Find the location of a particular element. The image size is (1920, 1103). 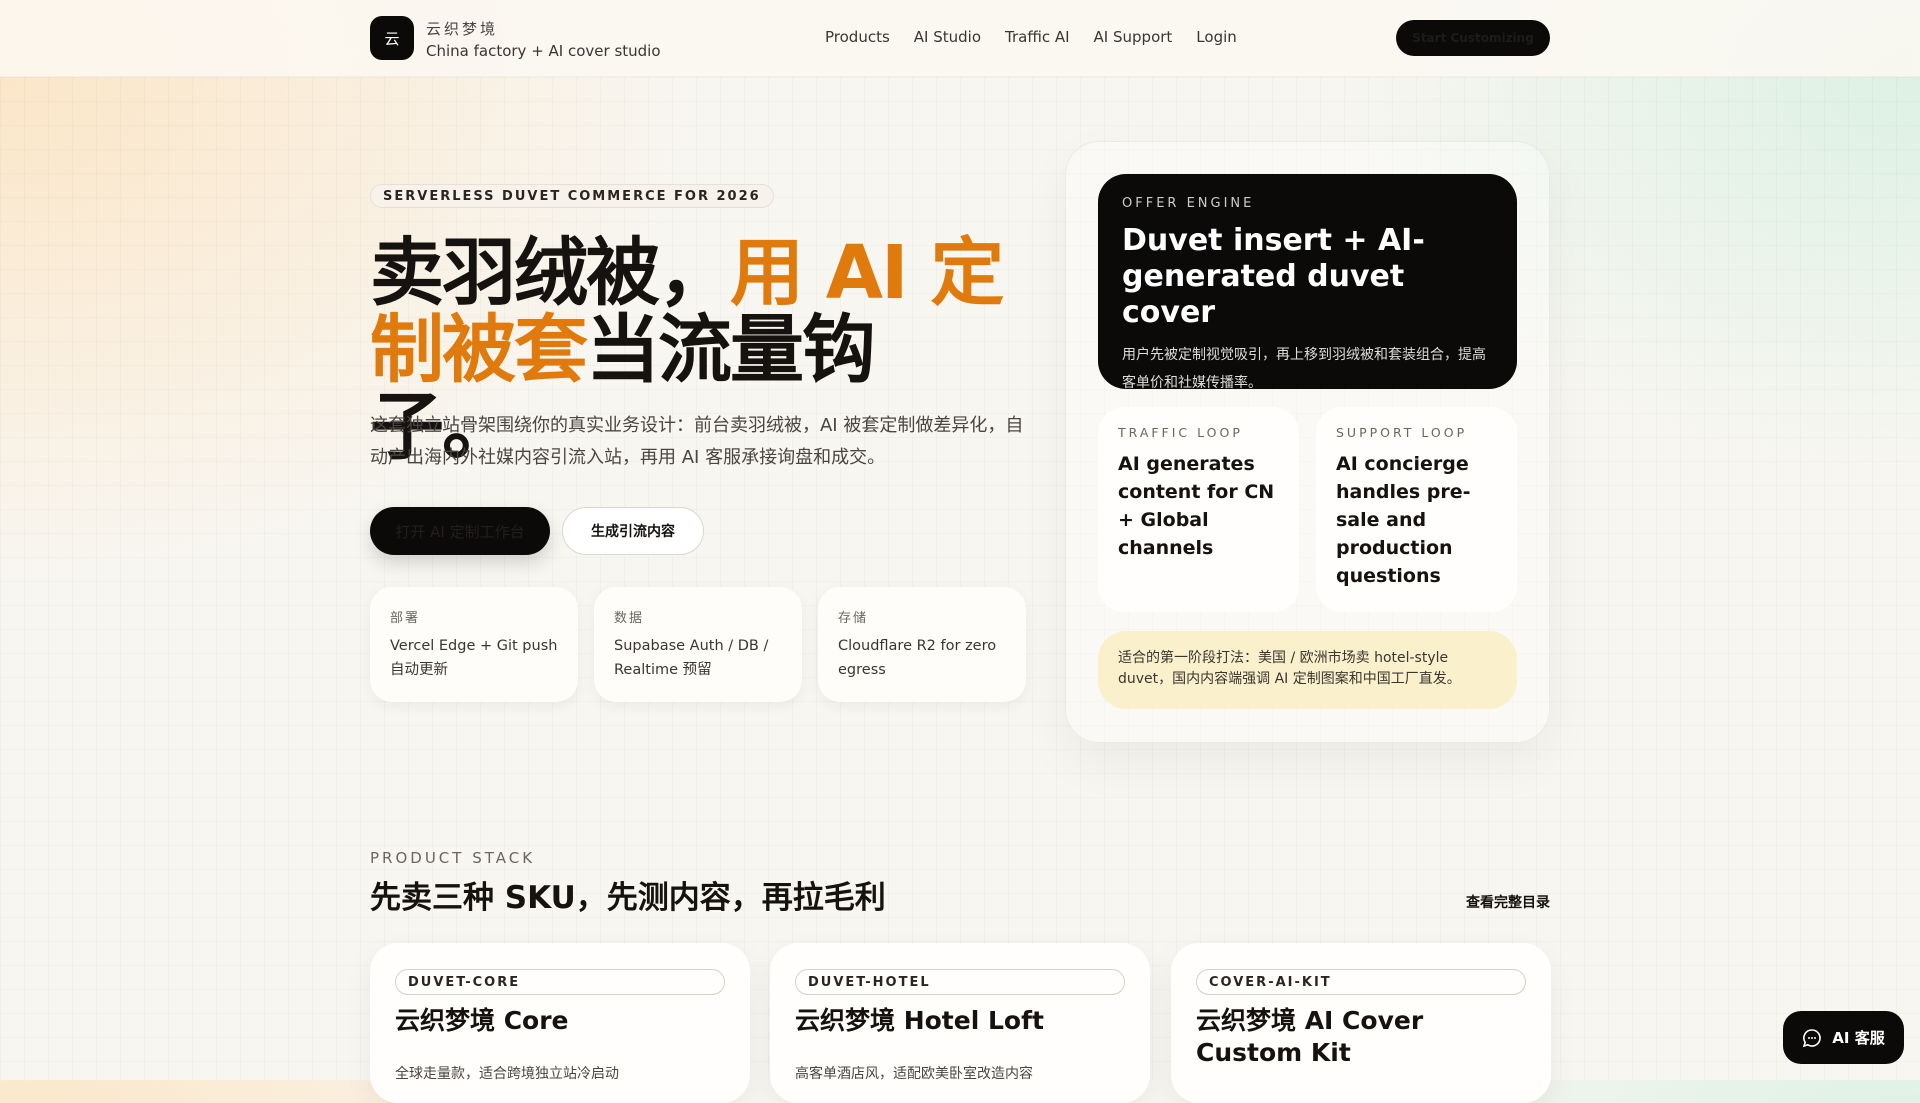

hero-title-part: 卖羽绒被， is located at coordinates (551, 273).